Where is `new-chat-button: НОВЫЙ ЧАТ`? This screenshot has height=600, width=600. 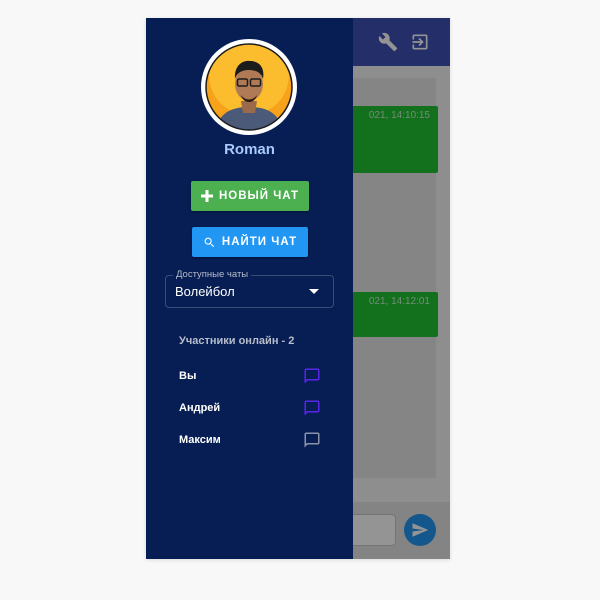 new-chat-button: НОВЫЙ ЧАТ is located at coordinates (250, 196).